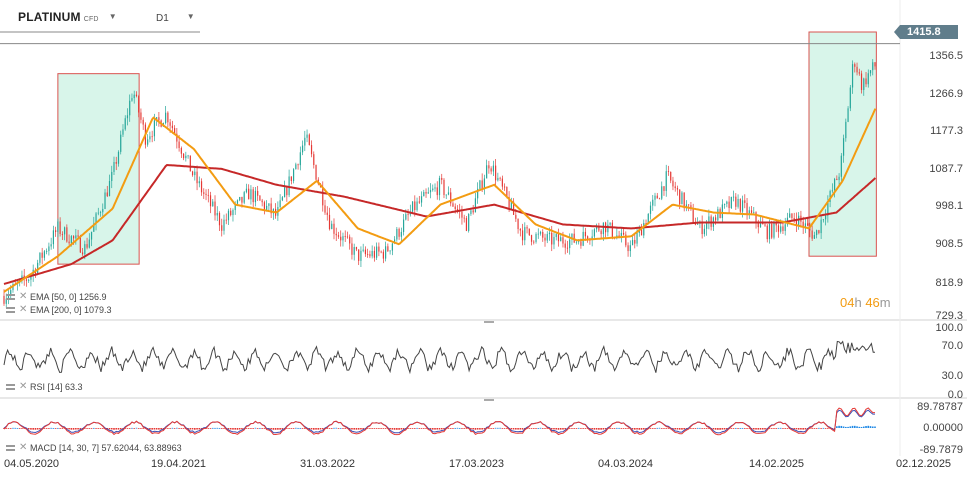  Describe the element at coordinates (450, 16) in the screenshot. I see `chart-toolbar: PLATINUM CFD ▼ D1 ▼` at that location.